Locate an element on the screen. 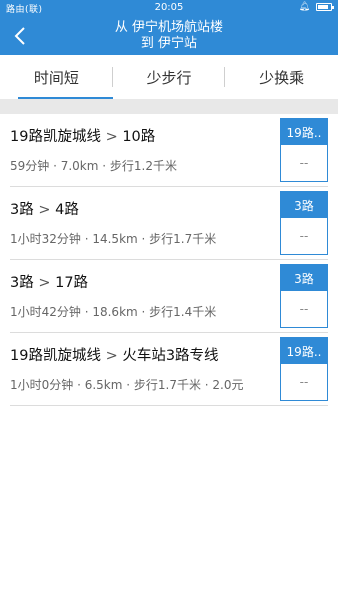  nav-title-from: 从 伊宁机场航站楼 is located at coordinates (169, 27).